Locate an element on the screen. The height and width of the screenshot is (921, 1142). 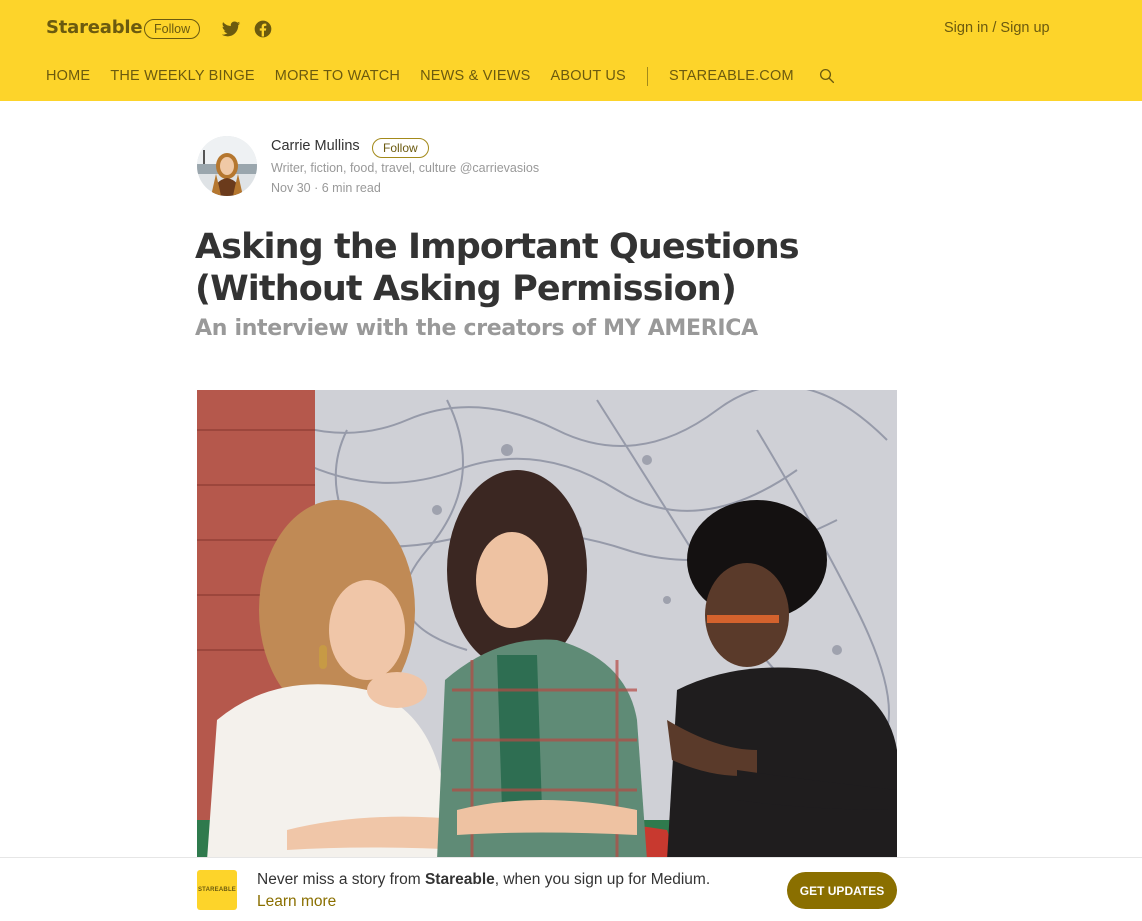
read-time: 6 min read is located at coordinates (351, 188).